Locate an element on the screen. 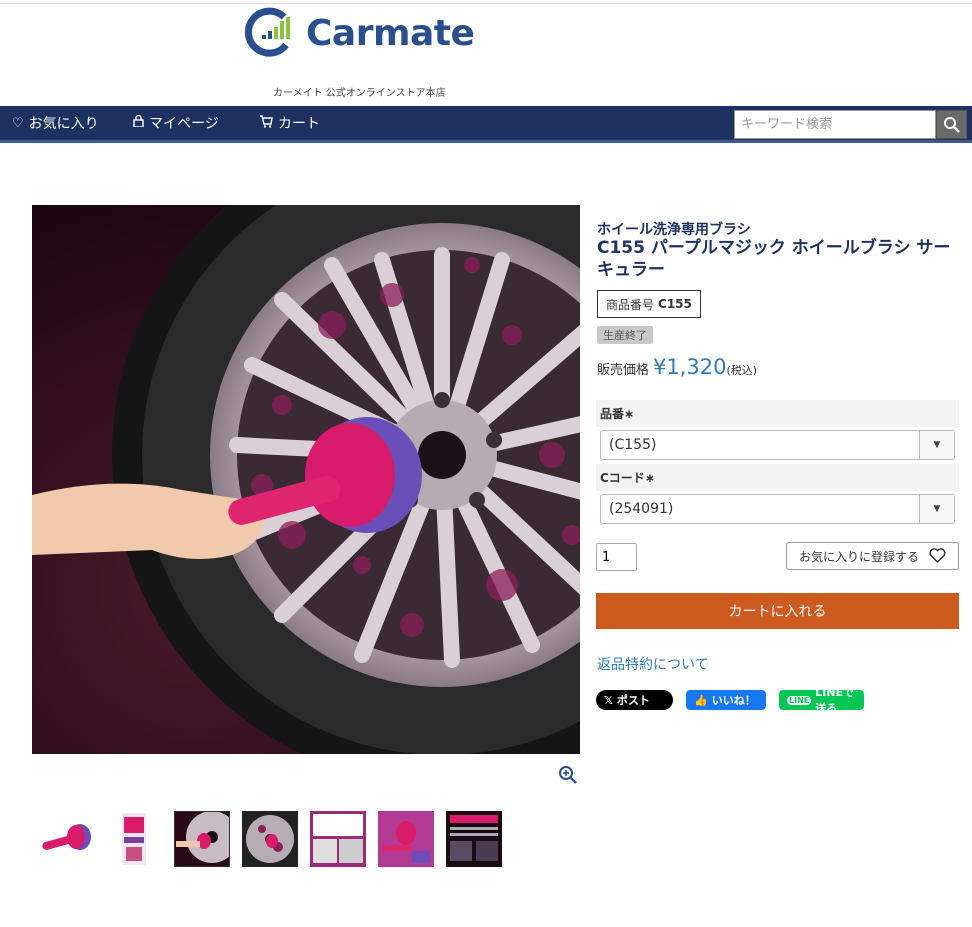 The image size is (972, 927). option-label-c-code: Cコード∗ is located at coordinates (777, 477).